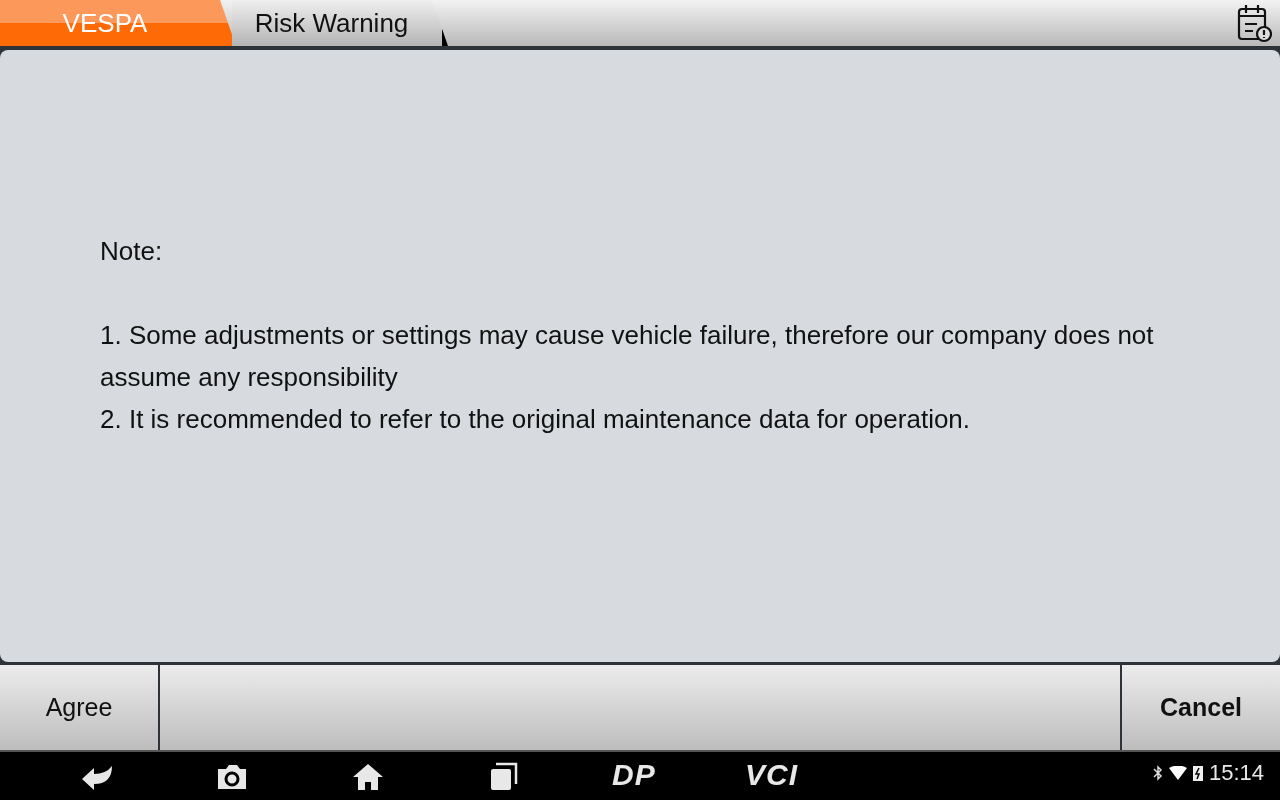 Image resolution: width=1280 pixels, height=800 pixels. What do you see at coordinates (340, 23) in the screenshot?
I see `breadcrumb-tab: Risk Warning` at bounding box center [340, 23].